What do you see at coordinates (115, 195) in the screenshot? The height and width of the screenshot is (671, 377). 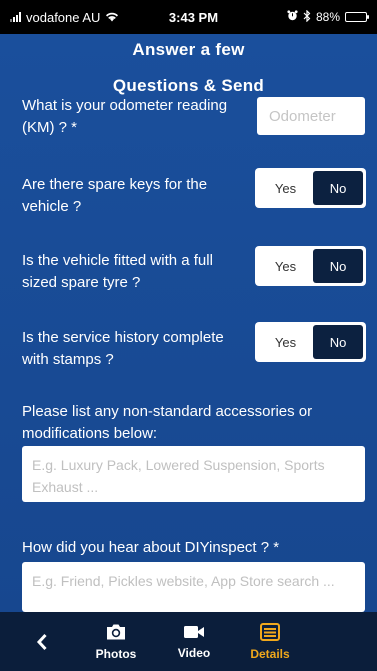 I see `spare-keys-label: Are there spare keys for the vehicle ?` at bounding box center [115, 195].